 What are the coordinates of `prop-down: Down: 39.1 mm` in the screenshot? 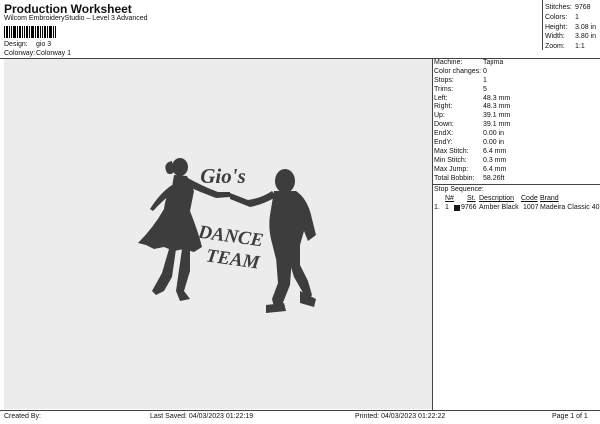 It's located at (472, 125).